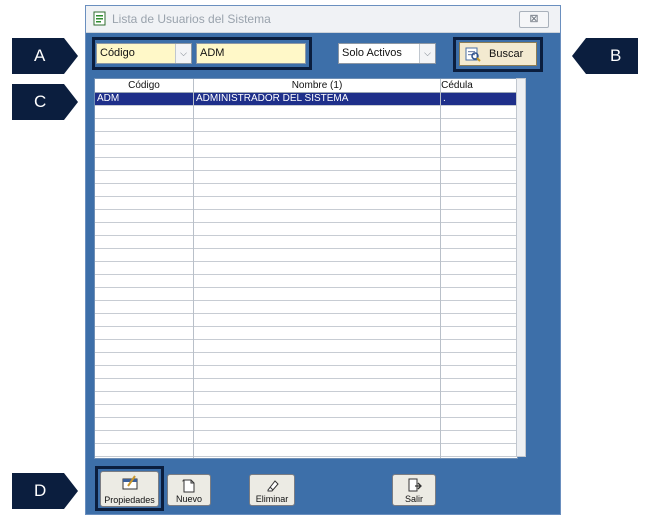  I want to click on callout-c: C, so click(45, 102).